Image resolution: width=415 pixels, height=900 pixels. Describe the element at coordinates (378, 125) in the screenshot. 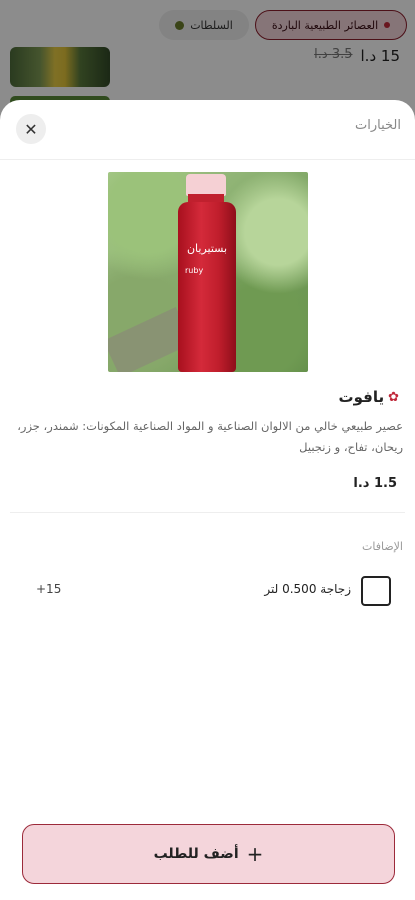

I see `sheet-title: الخيارات` at that location.